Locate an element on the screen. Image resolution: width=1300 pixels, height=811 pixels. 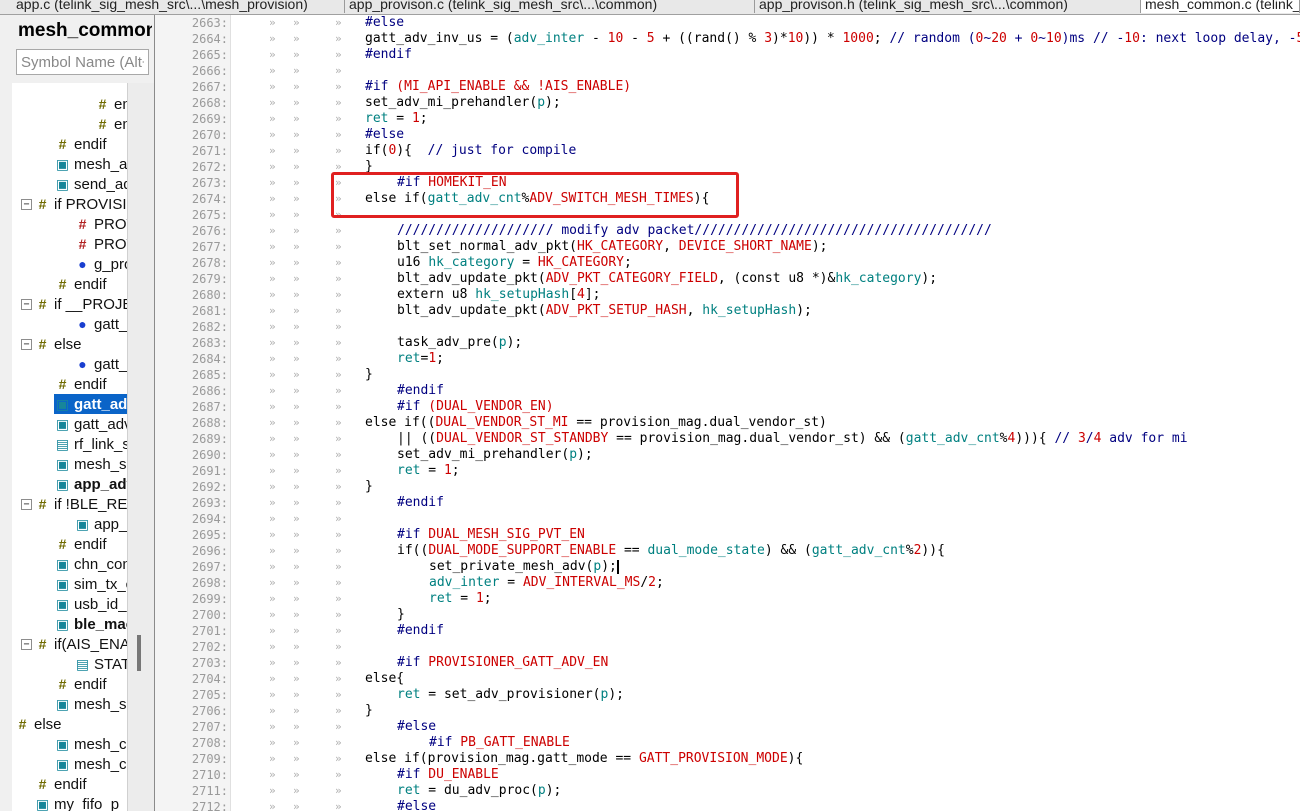
code-line: 2710: » » » #if DU_ENABLE is located at coordinates (727, 775).